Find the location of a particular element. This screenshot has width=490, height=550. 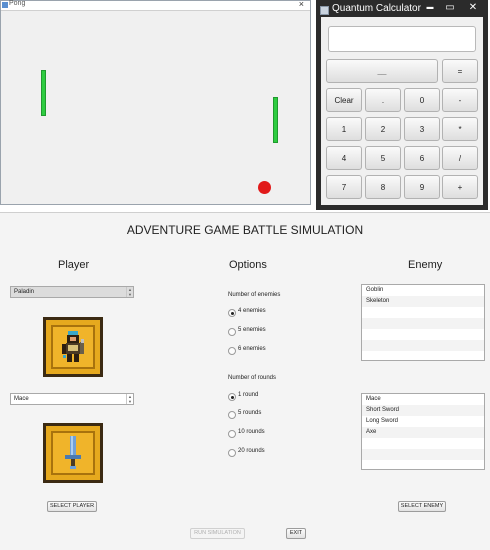

seven-button: 7 is located at coordinates (344, 187).